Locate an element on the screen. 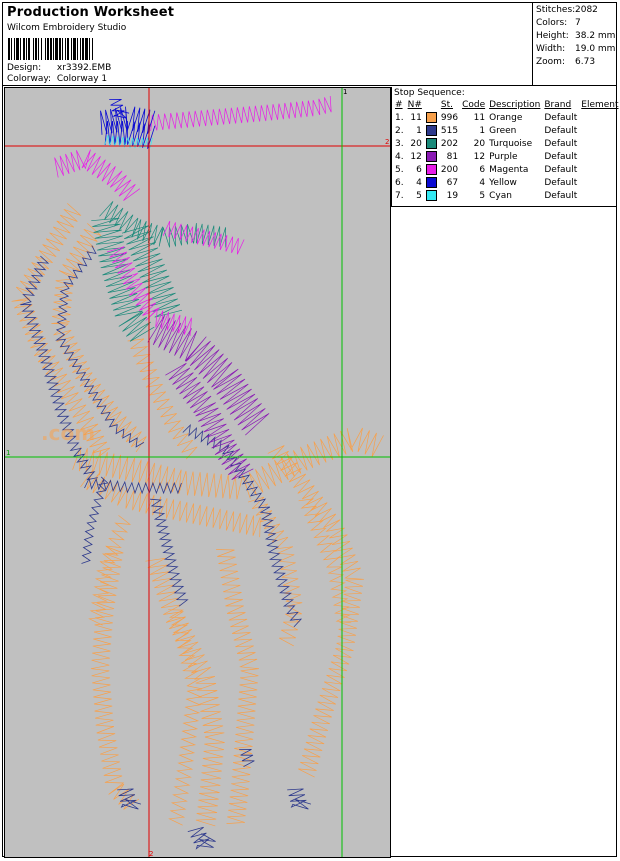  stop-stitches: 515 is located at coordinates (449, 130).